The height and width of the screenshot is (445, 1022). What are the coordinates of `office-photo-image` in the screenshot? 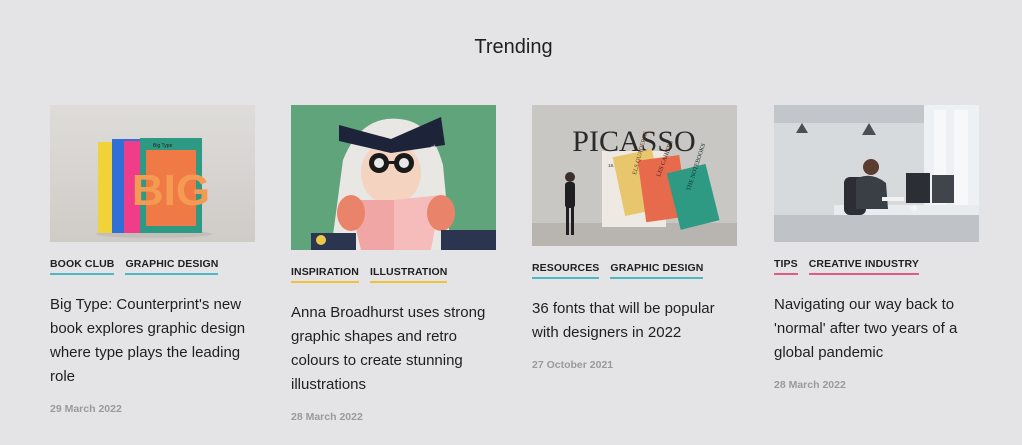 It's located at (876, 173).